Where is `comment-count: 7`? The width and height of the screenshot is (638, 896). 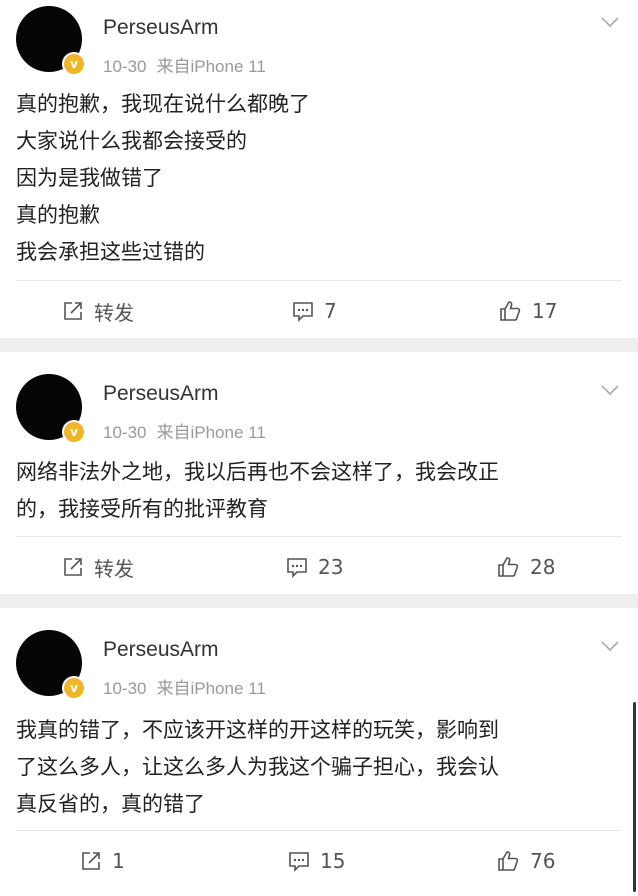 comment-count: 7 is located at coordinates (330, 311).